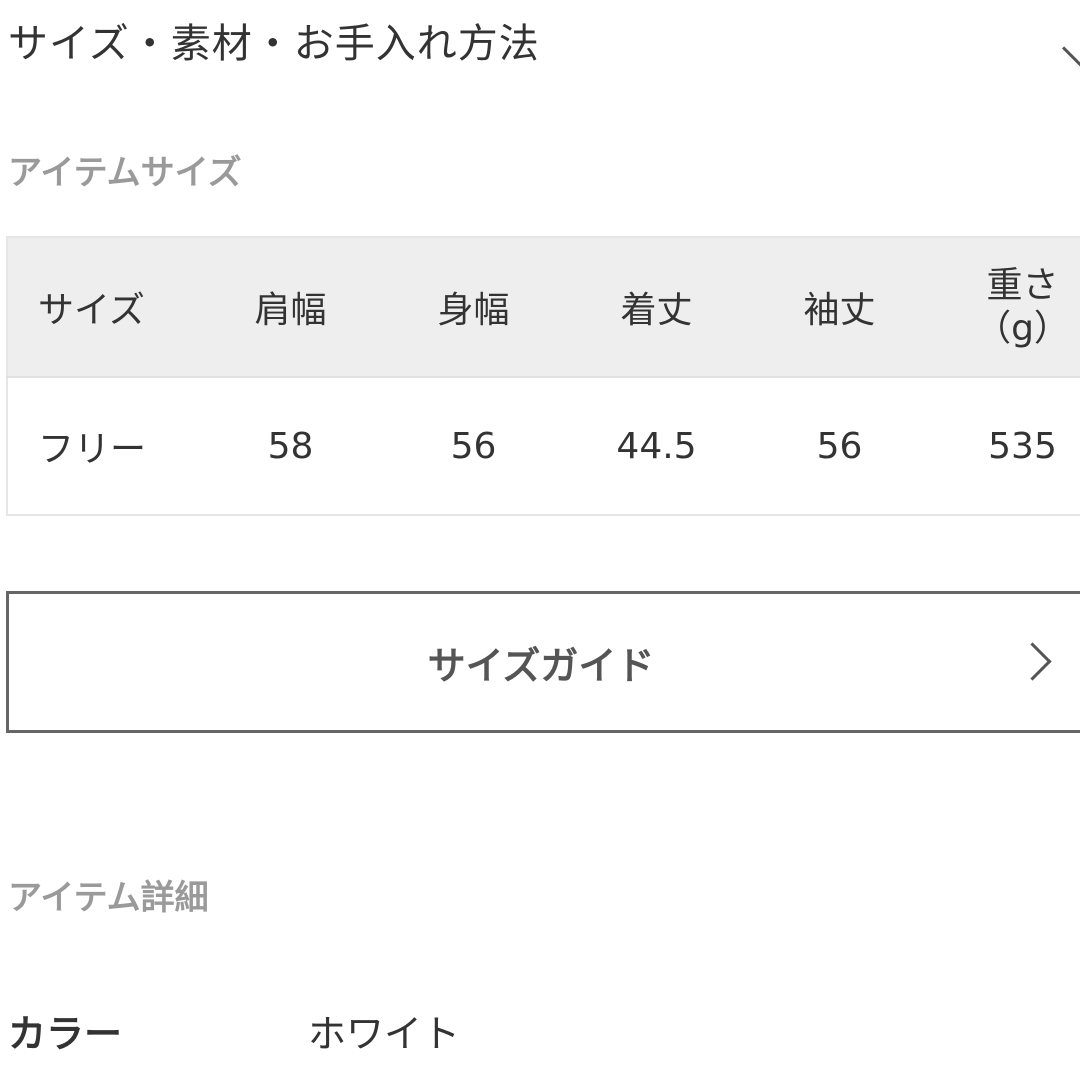 This screenshot has width=1080, height=1080. What do you see at coordinates (1022, 446) in the screenshot?
I see `cell-weight: 535` at bounding box center [1022, 446].